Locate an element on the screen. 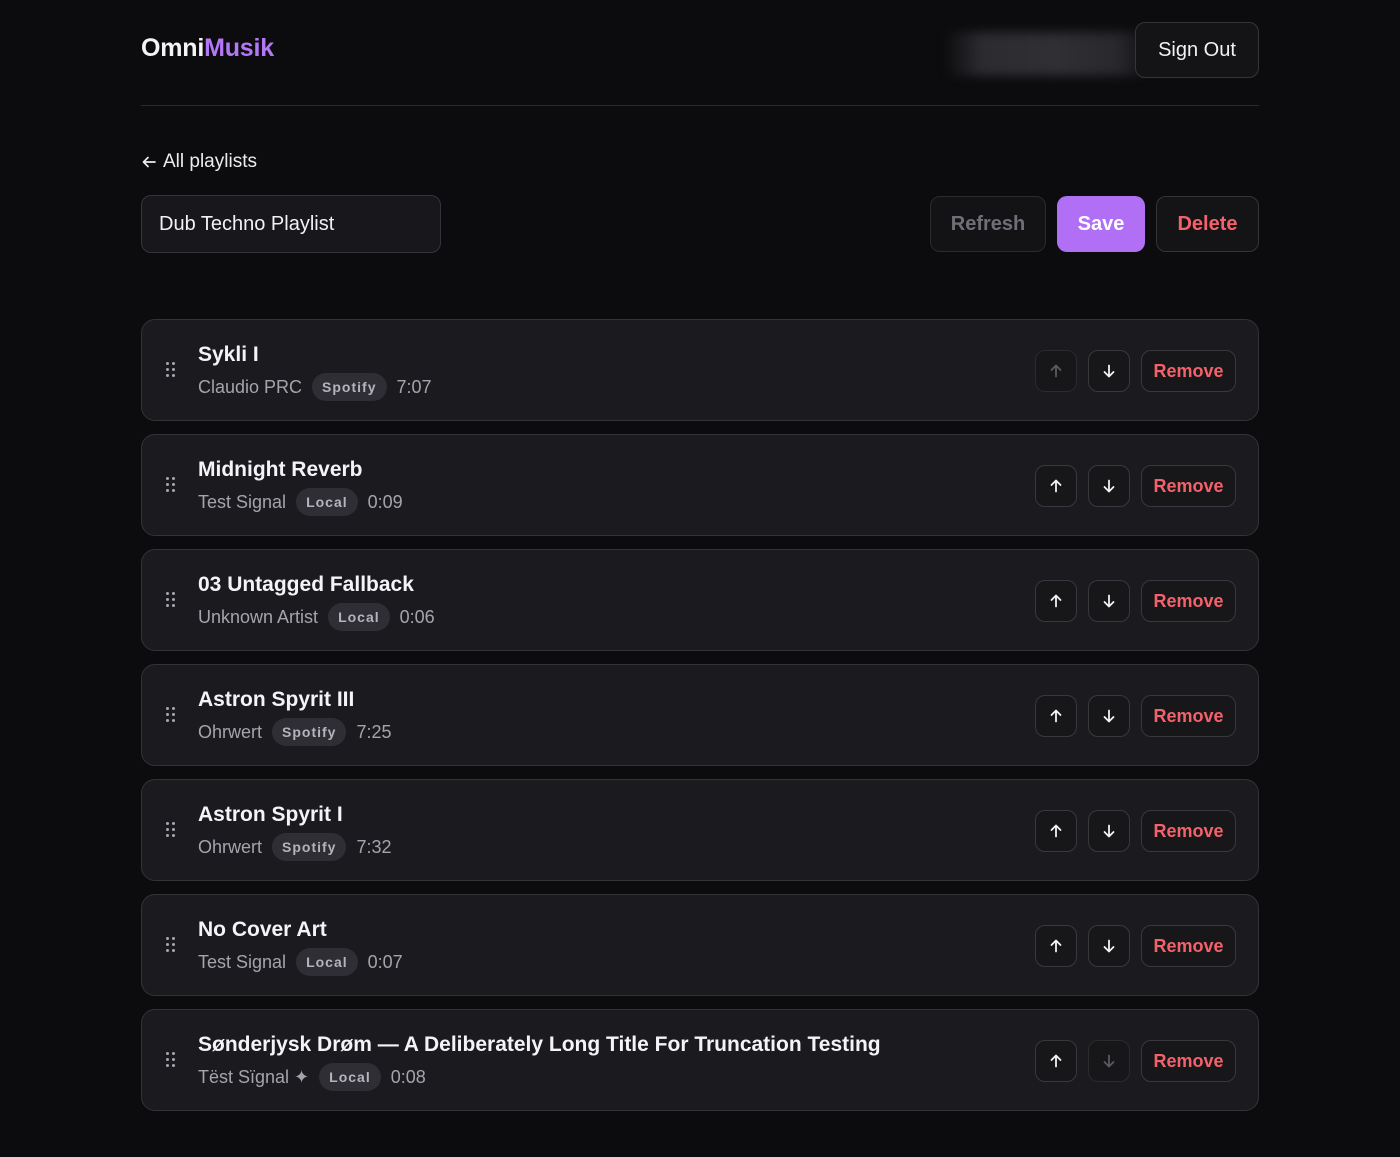 The image size is (1400, 1157). track-meta: Test Signal Local 0:07 is located at coordinates (300, 962).